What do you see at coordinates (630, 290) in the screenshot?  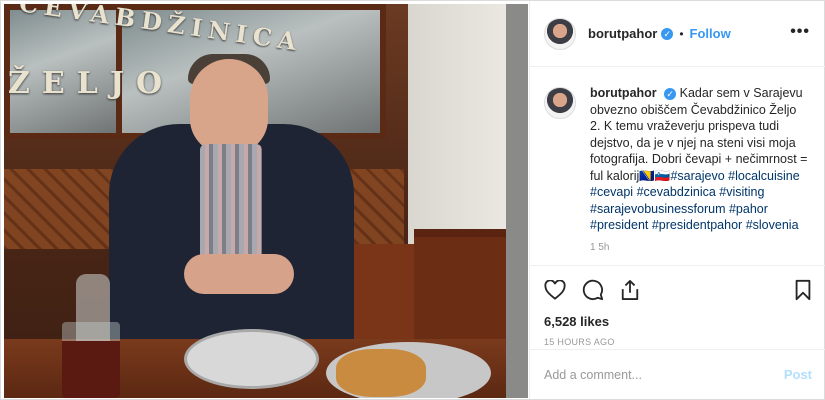 I see `share-icon` at bounding box center [630, 290].